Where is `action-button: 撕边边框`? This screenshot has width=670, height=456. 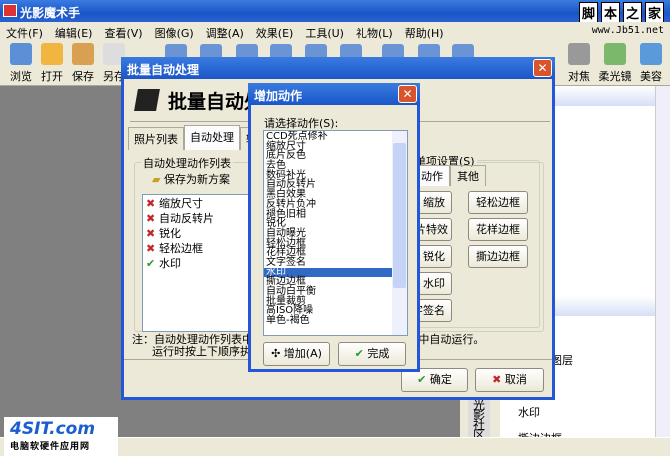
action-button: 撕边边框 is located at coordinates (498, 256).